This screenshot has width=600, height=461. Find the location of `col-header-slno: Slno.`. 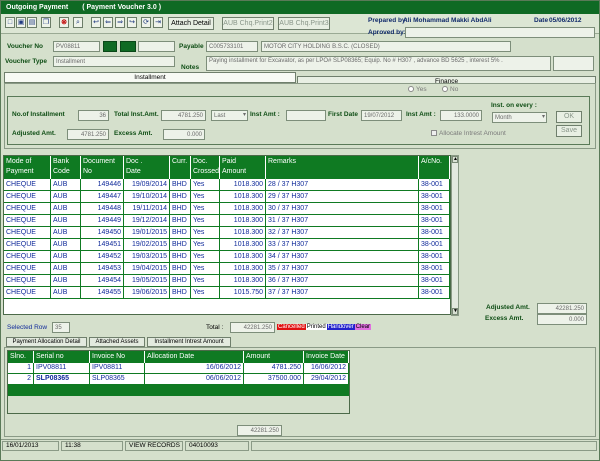

col-header-slno: Slno. is located at coordinates (21, 357).